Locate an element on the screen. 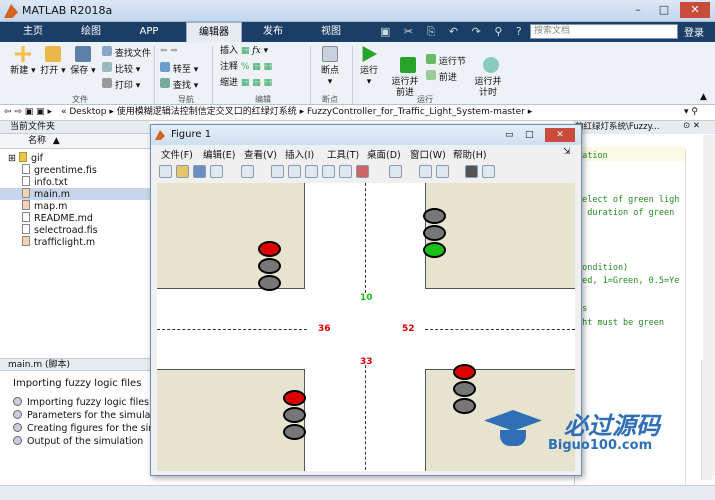  find-files-button: 查找文件 is located at coordinates (126, 53).